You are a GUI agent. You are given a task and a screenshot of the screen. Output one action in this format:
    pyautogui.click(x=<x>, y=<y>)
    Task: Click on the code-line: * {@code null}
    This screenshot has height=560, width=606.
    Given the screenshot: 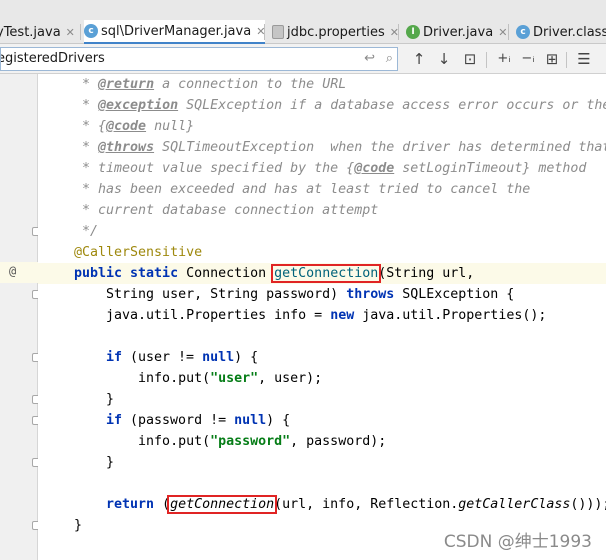 What is the action you would take?
    pyautogui.click(x=134, y=126)
    